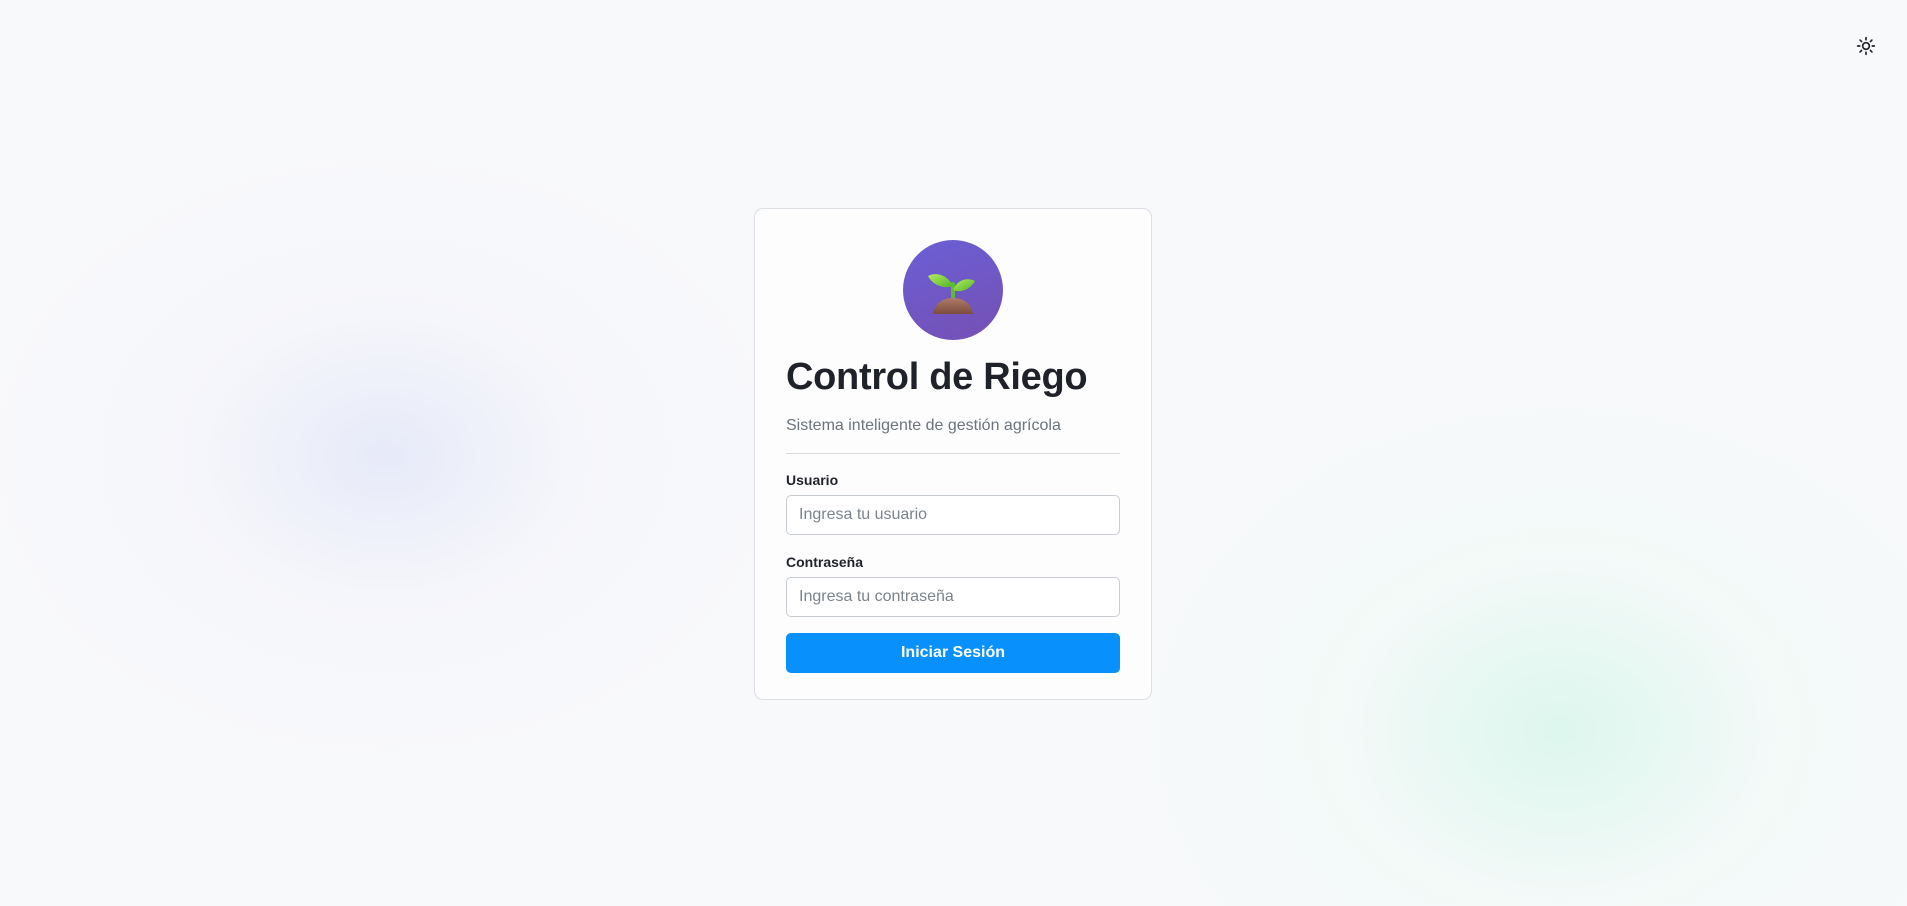  I want to click on login-button: Iniciar Sesión, so click(953, 653).